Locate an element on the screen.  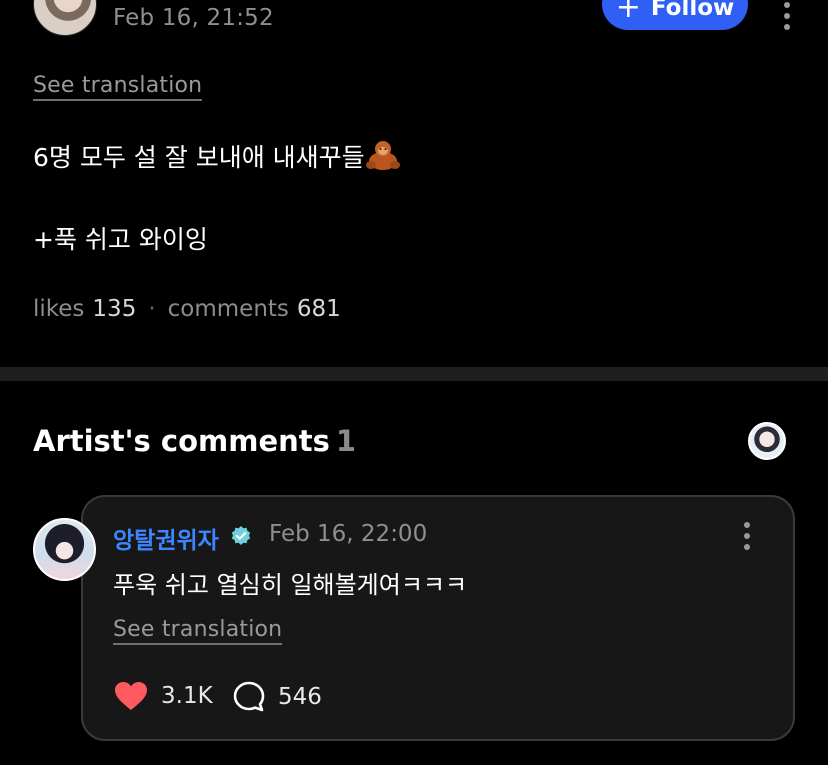
section-divider is located at coordinates (414, 374).